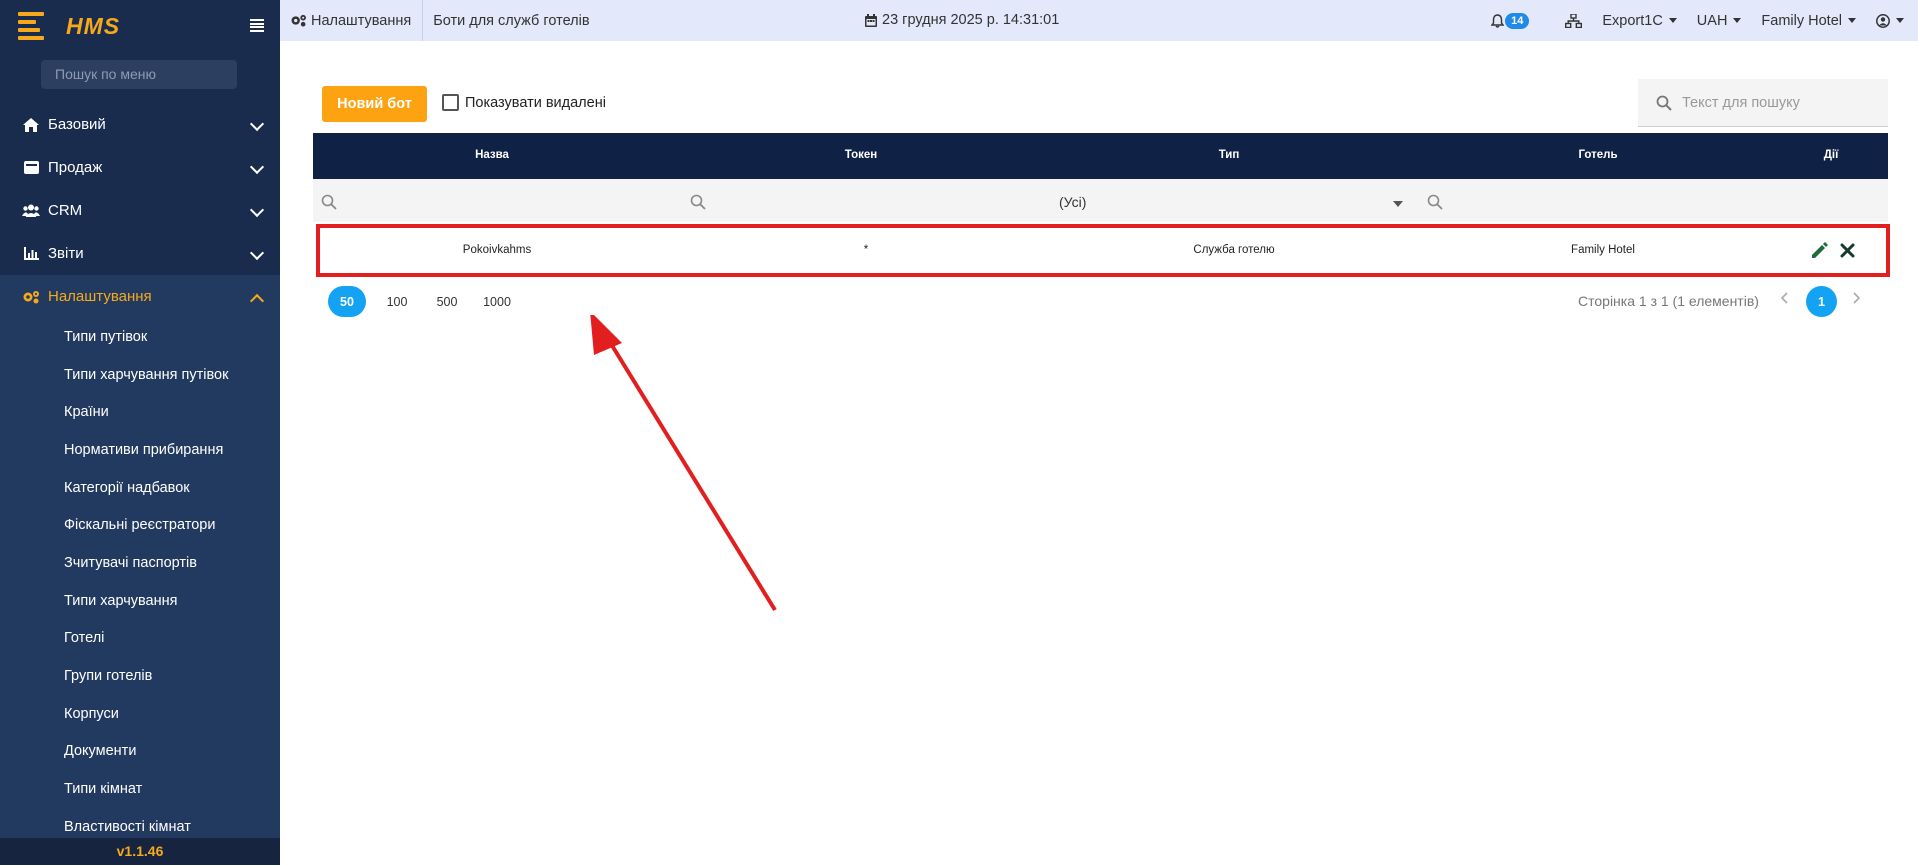  I want to click on currency-dropdown: UAH, so click(1719, 21).